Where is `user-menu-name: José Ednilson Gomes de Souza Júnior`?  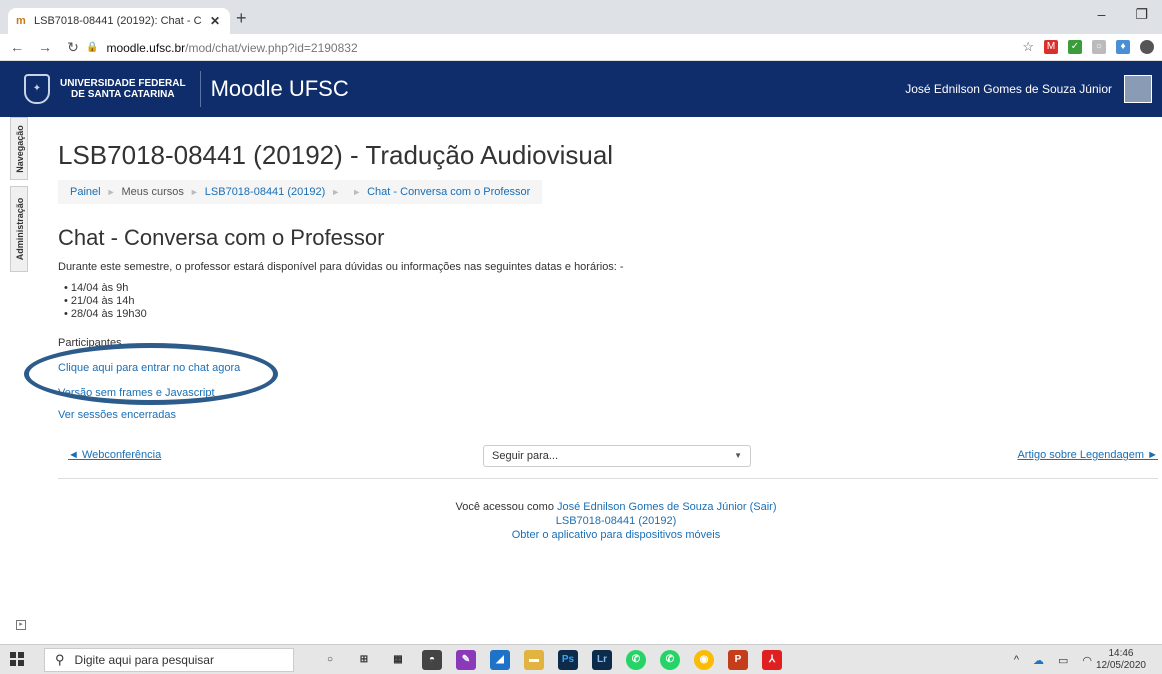
user-menu-name: José Ednilson Gomes de Souza Júnior is located at coordinates (1008, 89).